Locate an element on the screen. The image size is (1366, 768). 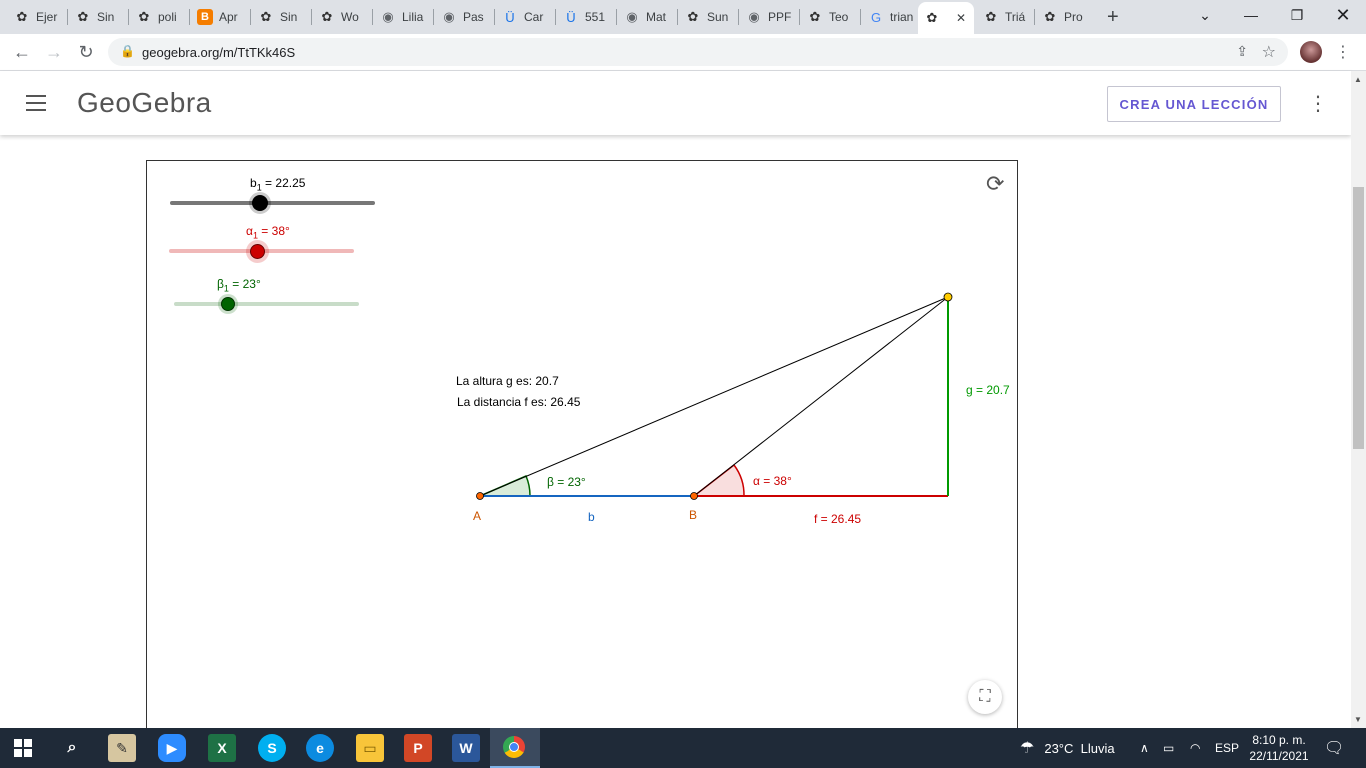
minimize-button: — is located at coordinates (1251, 15).